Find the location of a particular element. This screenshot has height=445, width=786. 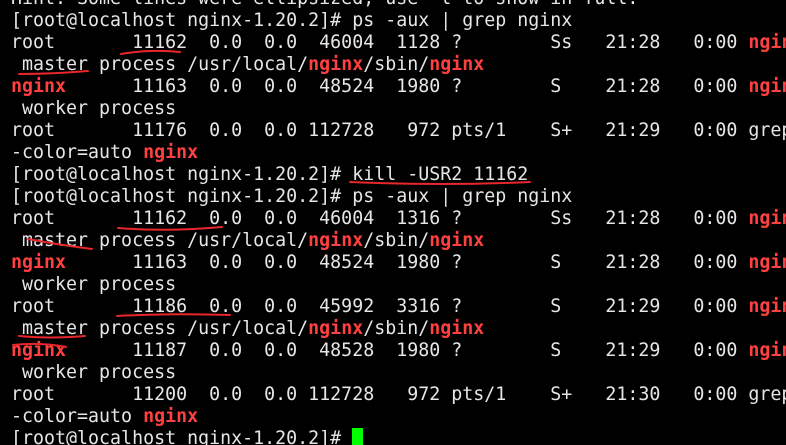

terminal-cursor is located at coordinates (358, 436).